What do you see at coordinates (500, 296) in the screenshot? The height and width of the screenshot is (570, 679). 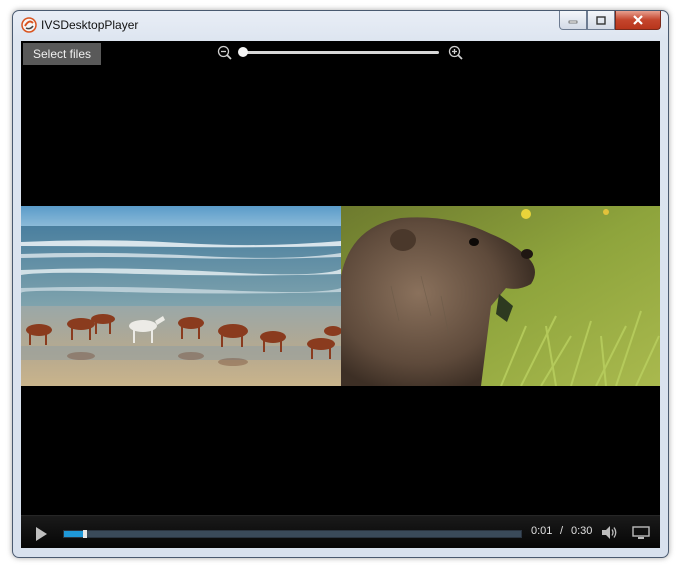 I see `video-frame-marmot` at bounding box center [500, 296].